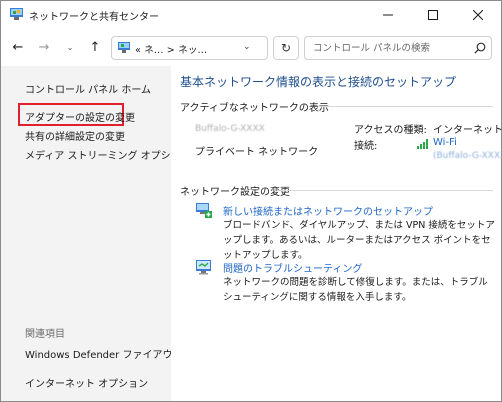 This screenshot has height=402, width=502. I want to click on address-bar: « ネ... > ネッ... ⌄, so click(189, 48).